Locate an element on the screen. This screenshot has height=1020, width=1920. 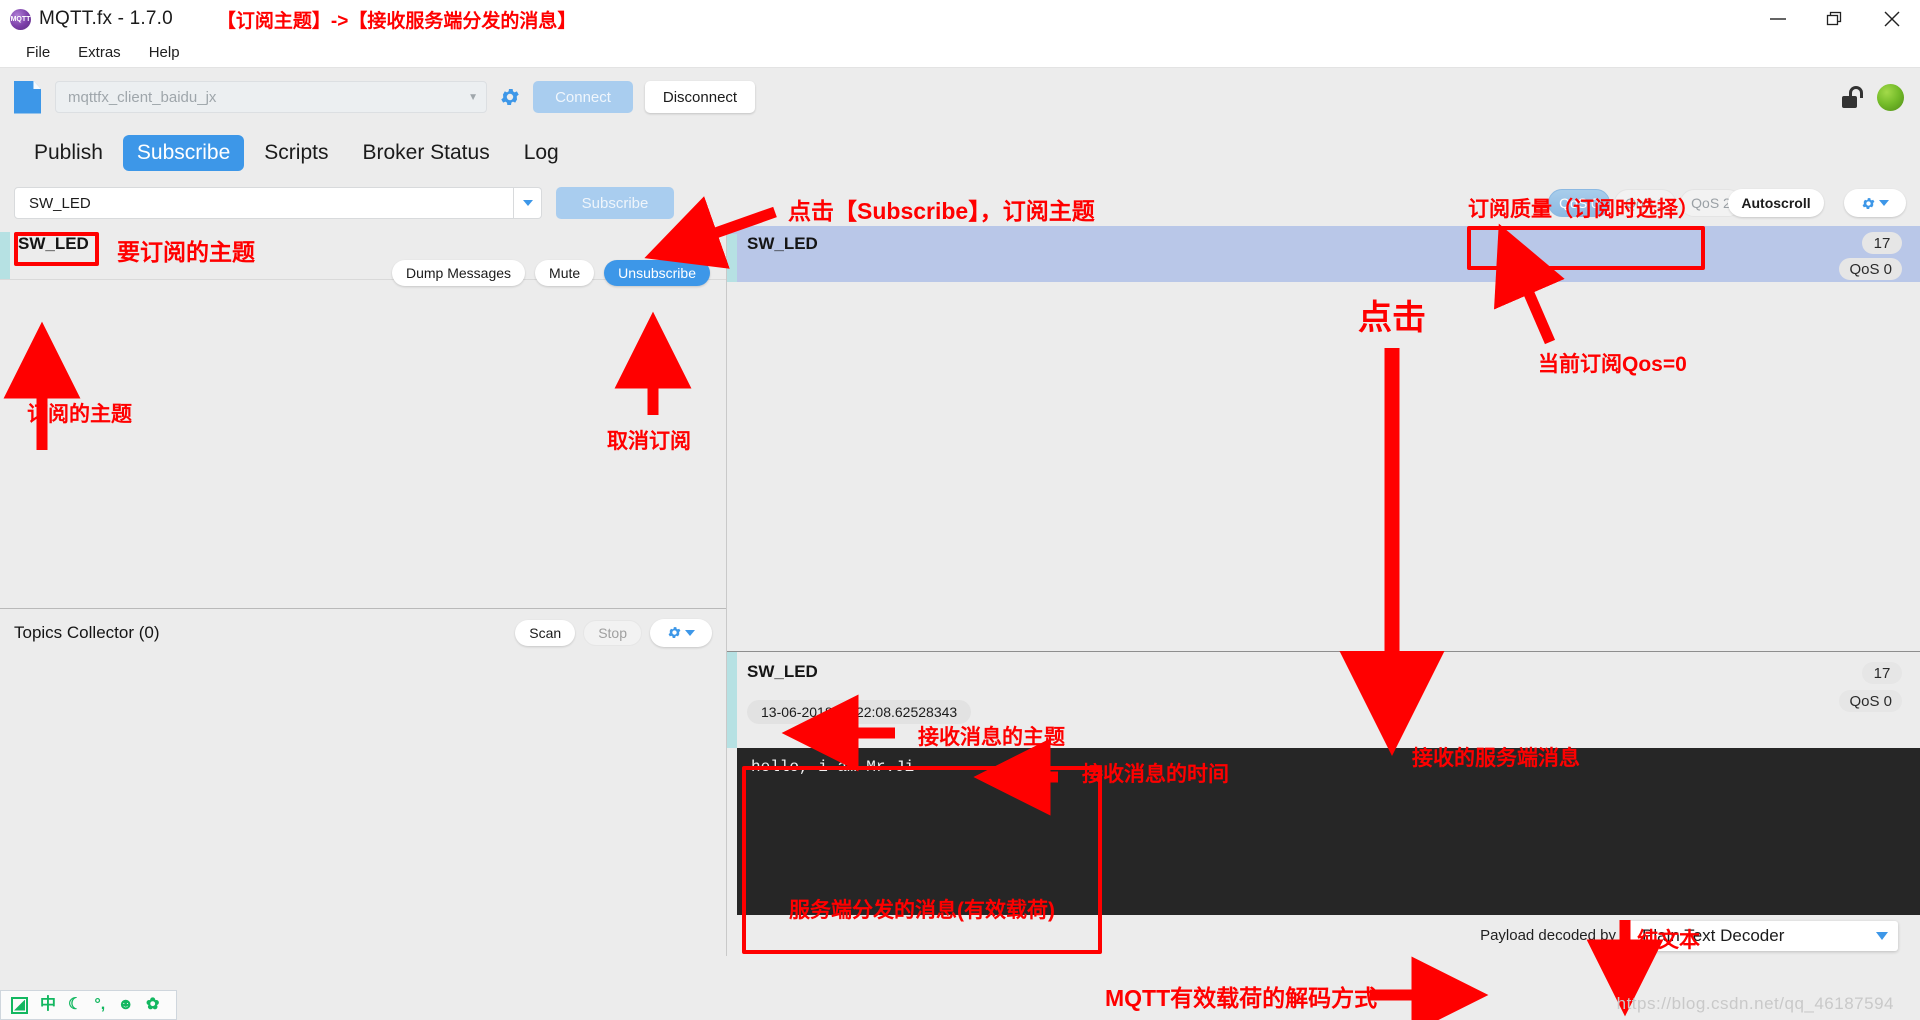
annotation-title: 【订阅主题】->【接收服务端分发的消息】 is located at coordinates (396, 21).